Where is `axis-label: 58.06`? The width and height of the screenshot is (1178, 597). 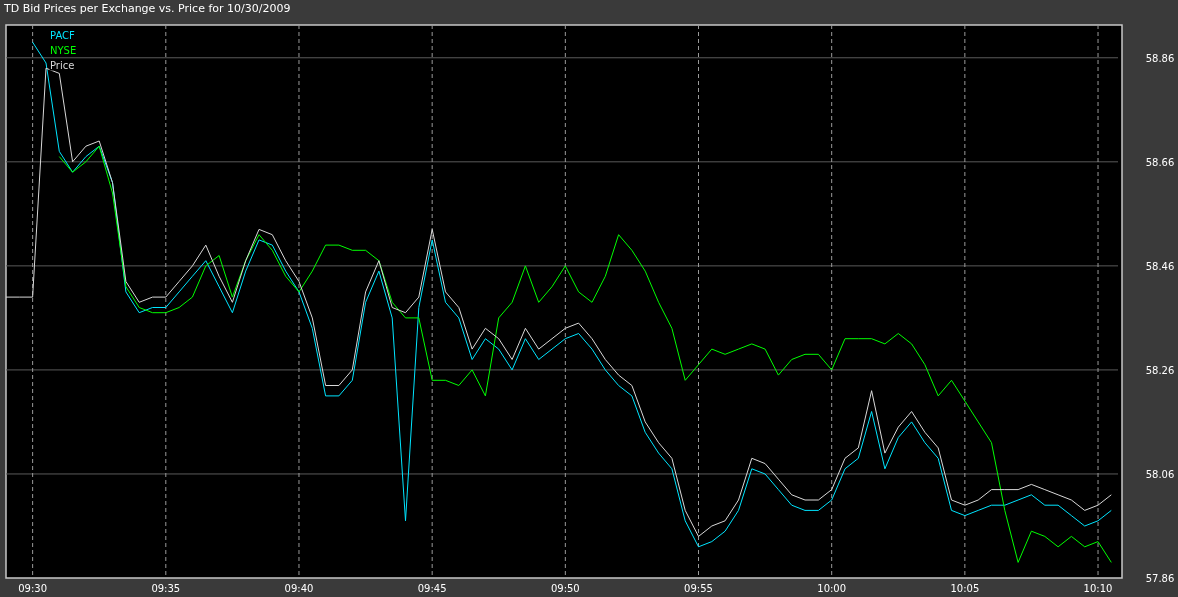
axis-label: 58.06 is located at coordinates (1160, 474).